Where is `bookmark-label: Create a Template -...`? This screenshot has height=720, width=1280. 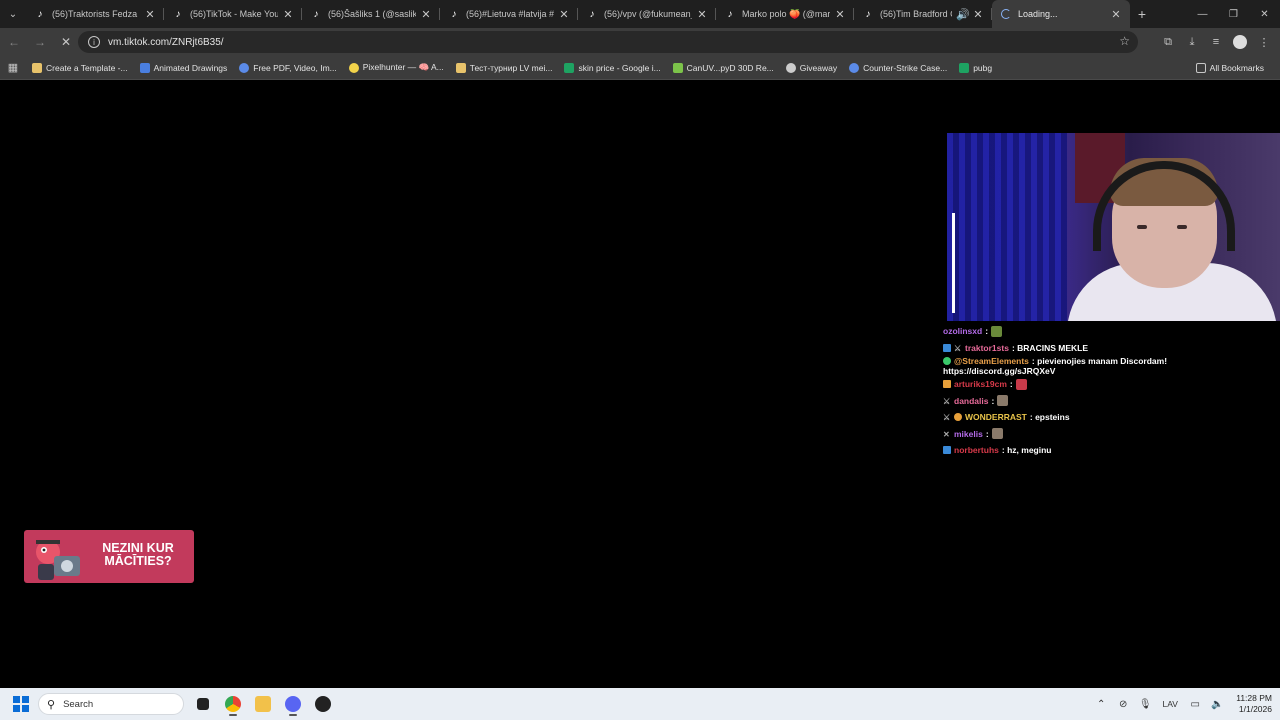
bookmark-label: Create a Template -... is located at coordinates (87, 67).